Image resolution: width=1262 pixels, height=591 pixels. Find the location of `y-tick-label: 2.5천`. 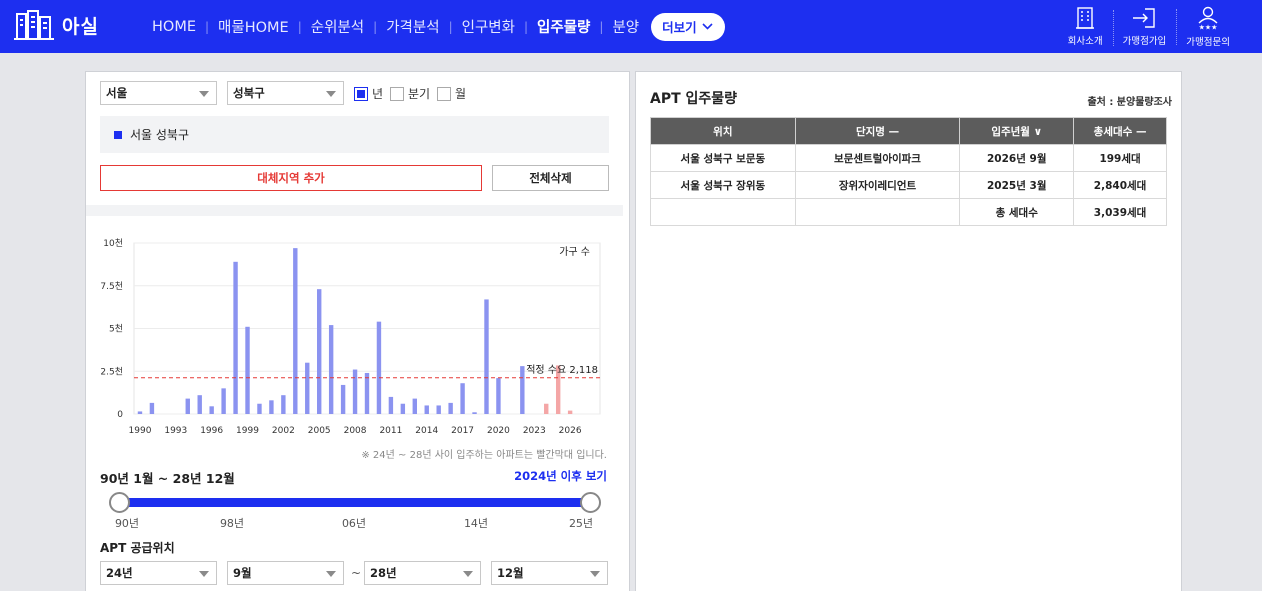

y-tick-label: 2.5천 is located at coordinates (111, 371).